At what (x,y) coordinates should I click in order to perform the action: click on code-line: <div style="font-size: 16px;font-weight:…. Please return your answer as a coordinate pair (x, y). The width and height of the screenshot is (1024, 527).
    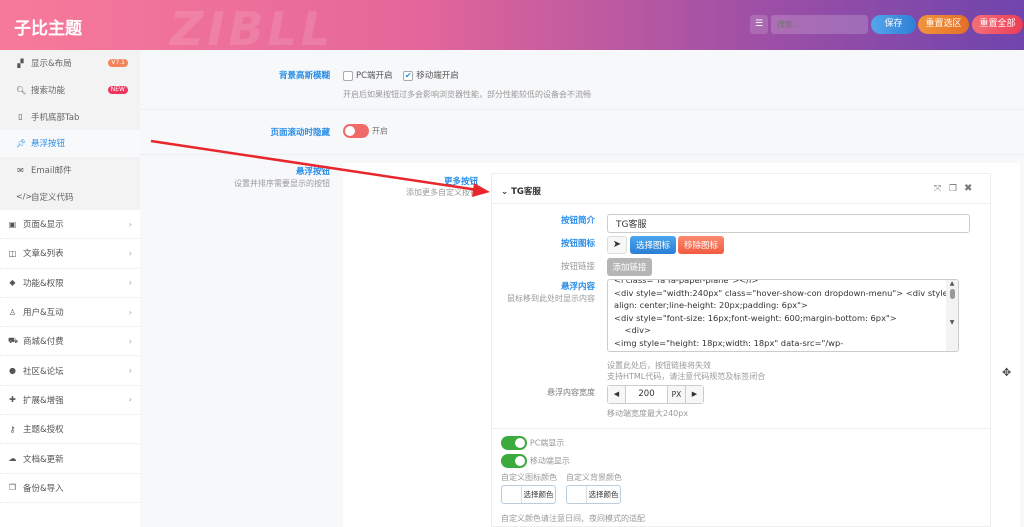
    Looking at the image, I should click on (755, 317).